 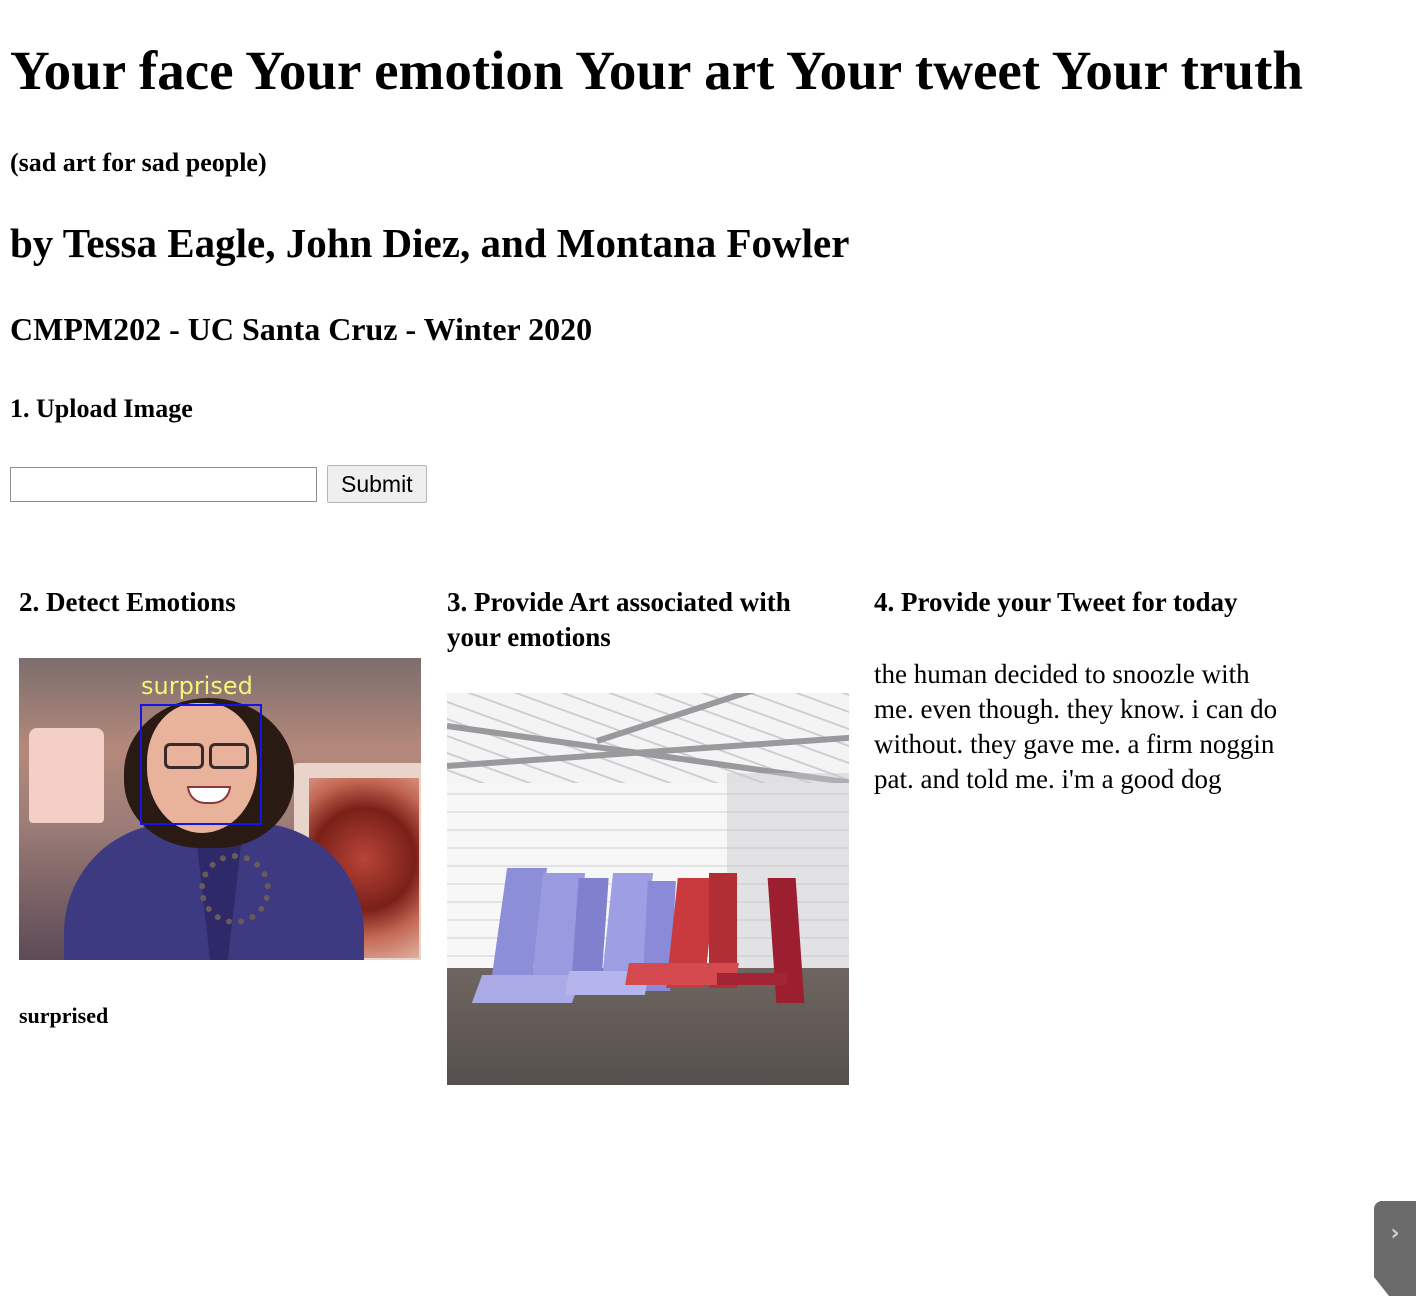 What do you see at coordinates (197, 686) in the screenshot?
I see `emotion-overlay-label: surprised` at bounding box center [197, 686].